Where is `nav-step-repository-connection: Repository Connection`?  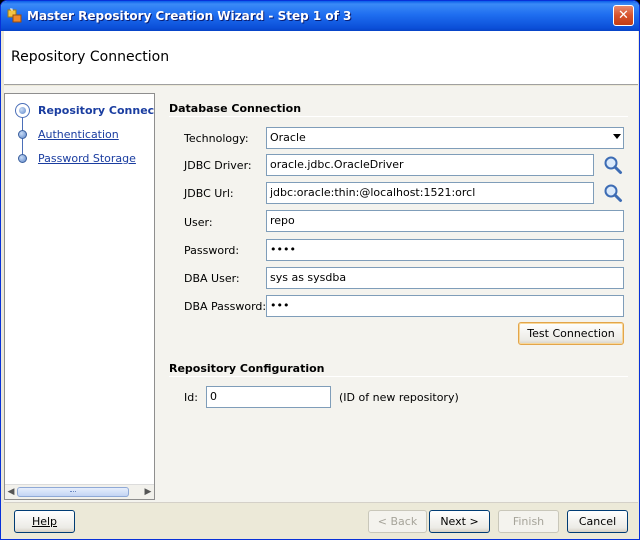
nav-step-repository-connection: Repository Connection is located at coordinates (80, 111).